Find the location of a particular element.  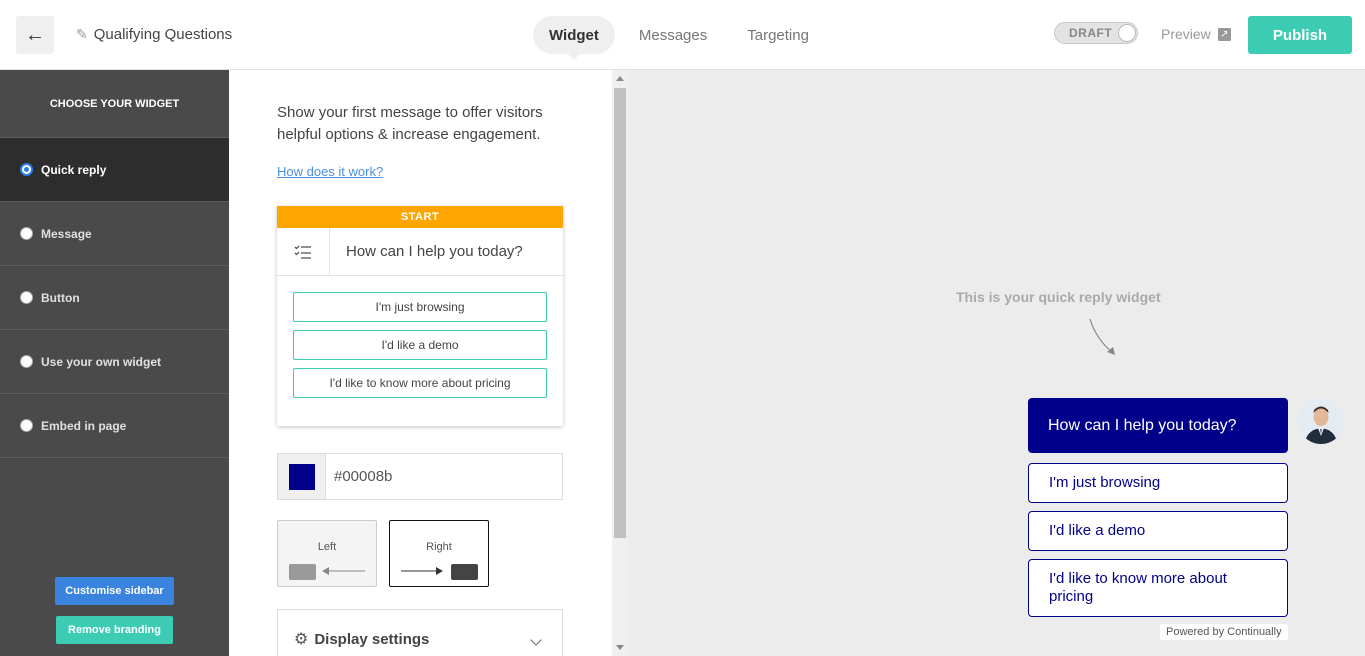

display-settings-label: Display settings is located at coordinates (372, 639).